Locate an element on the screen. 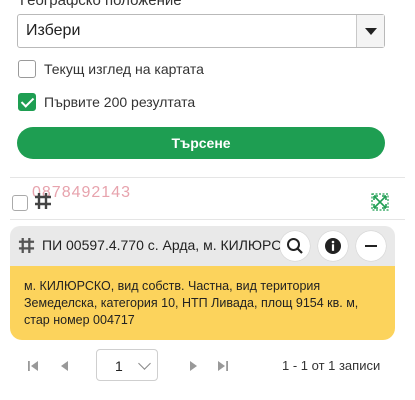  current-view-row: Текущ изглед на картата is located at coordinates (111, 69).